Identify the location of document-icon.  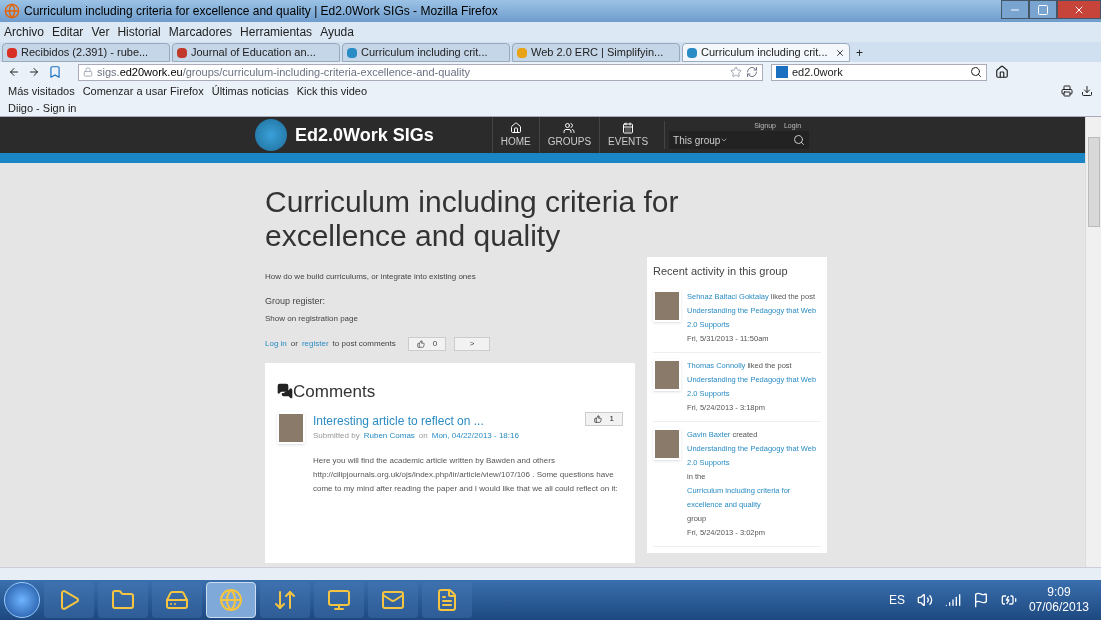
(447, 600).